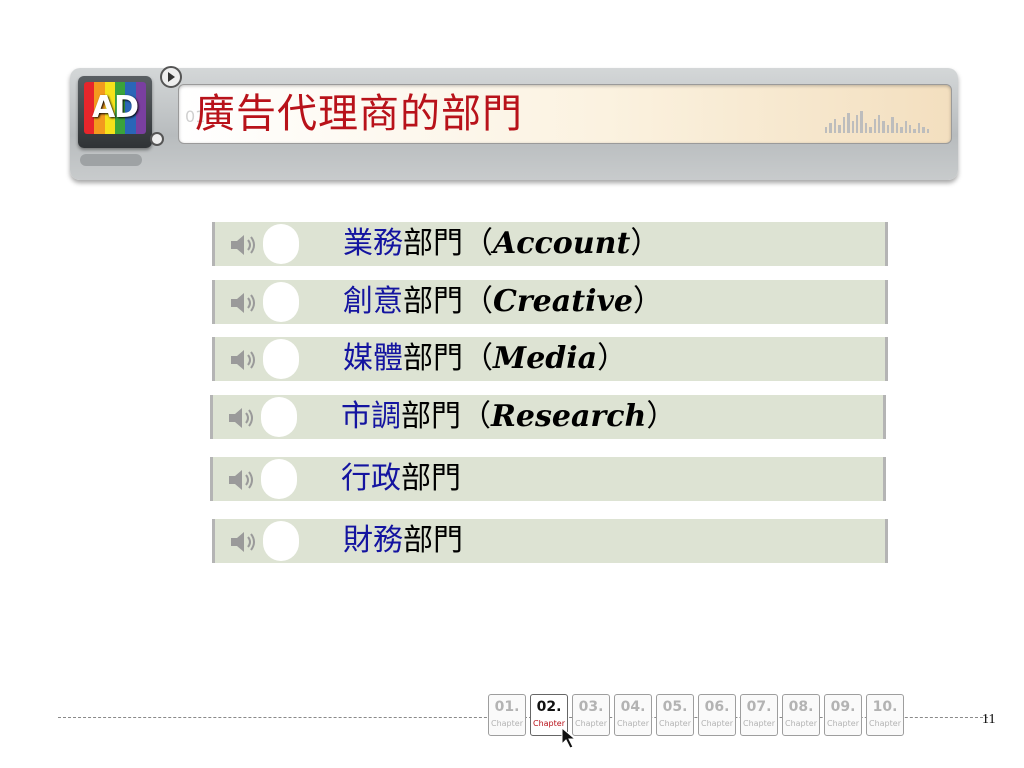  Describe the element at coordinates (885, 707) in the screenshot. I see `chapter-number: 10.` at that location.